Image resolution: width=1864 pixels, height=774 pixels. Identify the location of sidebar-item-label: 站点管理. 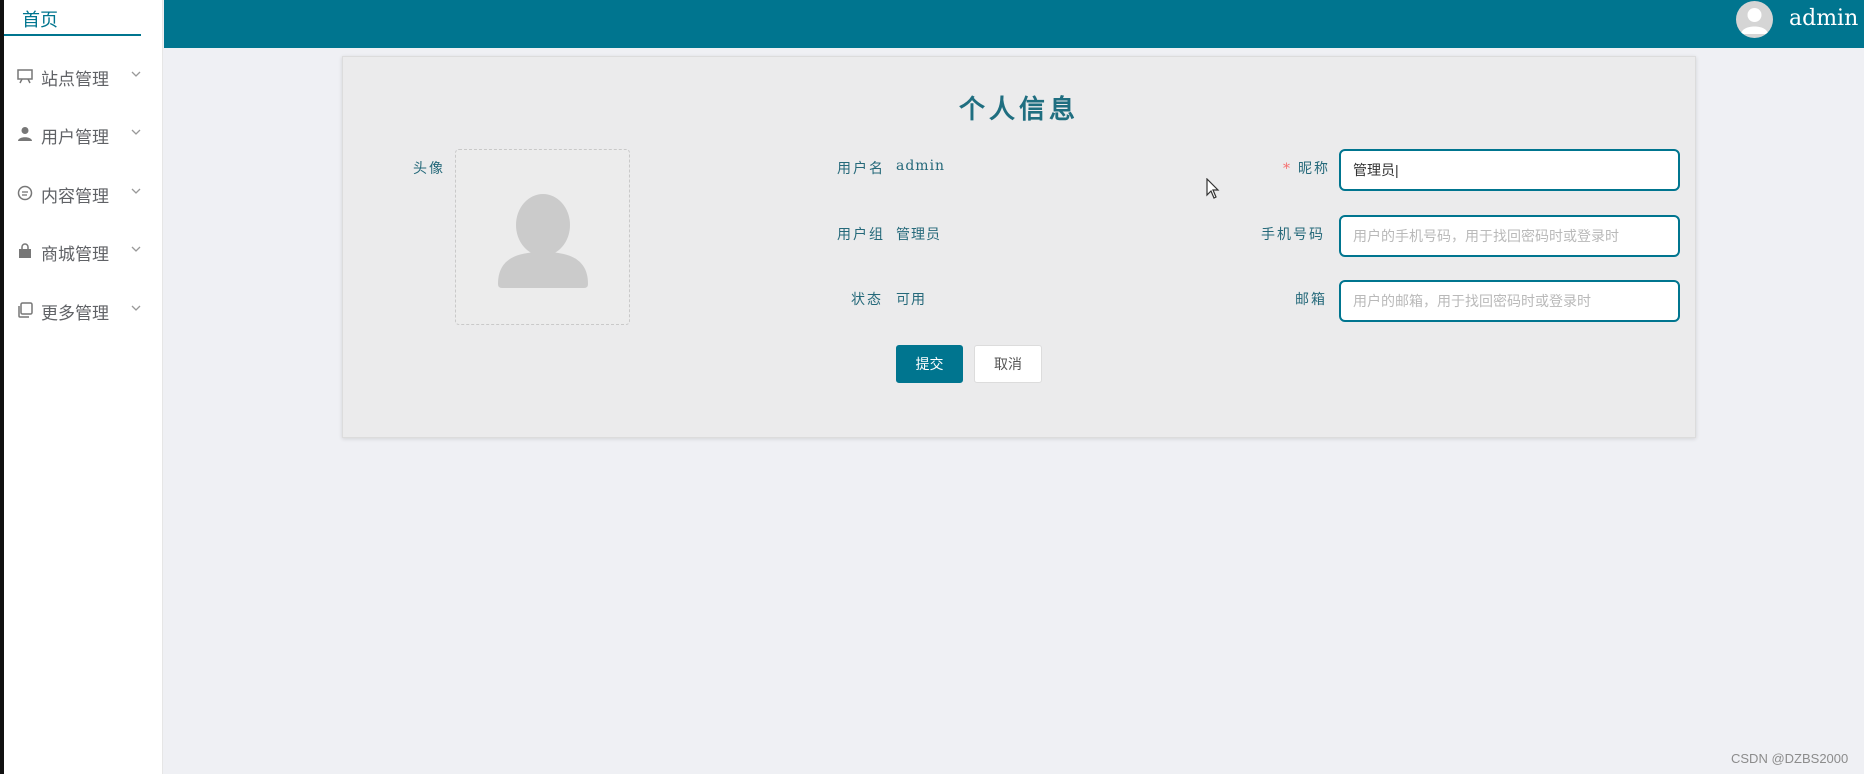
(75, 80).